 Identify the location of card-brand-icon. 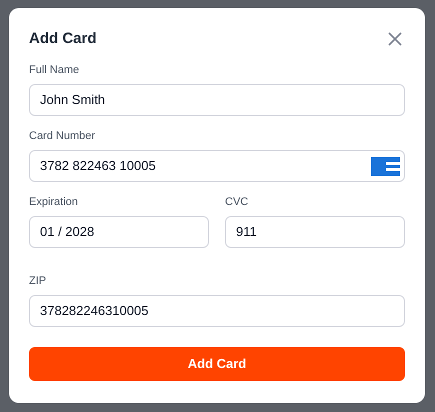
(385, 166).